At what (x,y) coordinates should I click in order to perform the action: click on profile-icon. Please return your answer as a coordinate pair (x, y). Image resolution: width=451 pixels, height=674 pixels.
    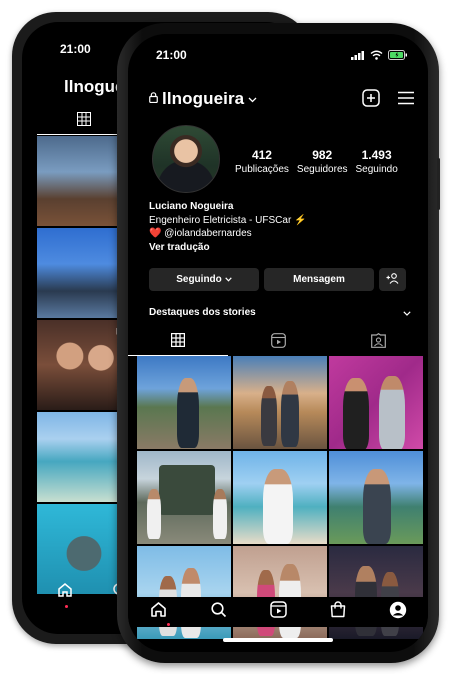
    Looking at the image, I should click on (398, 612).